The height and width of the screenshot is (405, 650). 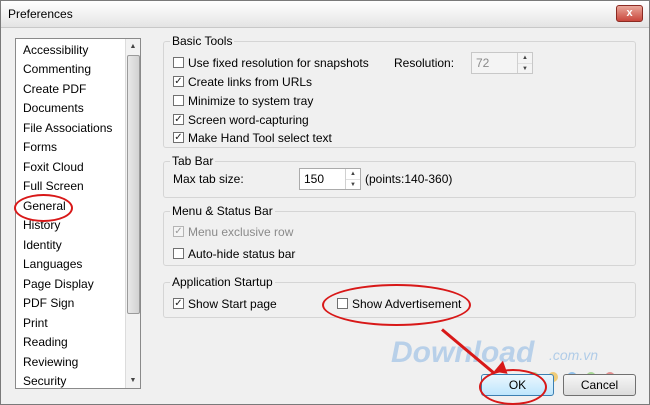 I want to click on fixed-resolution-checkbox, so click(x=178, y=62).